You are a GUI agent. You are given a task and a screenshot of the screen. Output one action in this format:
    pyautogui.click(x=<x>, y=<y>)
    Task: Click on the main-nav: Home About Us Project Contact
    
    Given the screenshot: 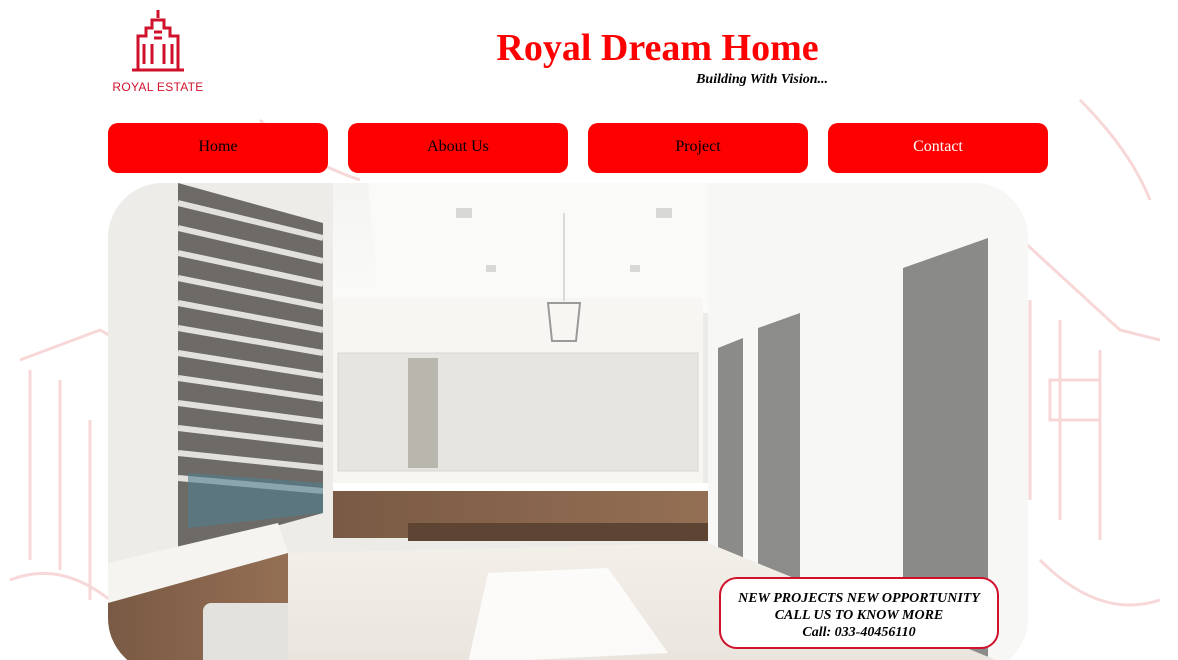 What is the action you would take?
    pyautogui.click(x=578, y=148)
    